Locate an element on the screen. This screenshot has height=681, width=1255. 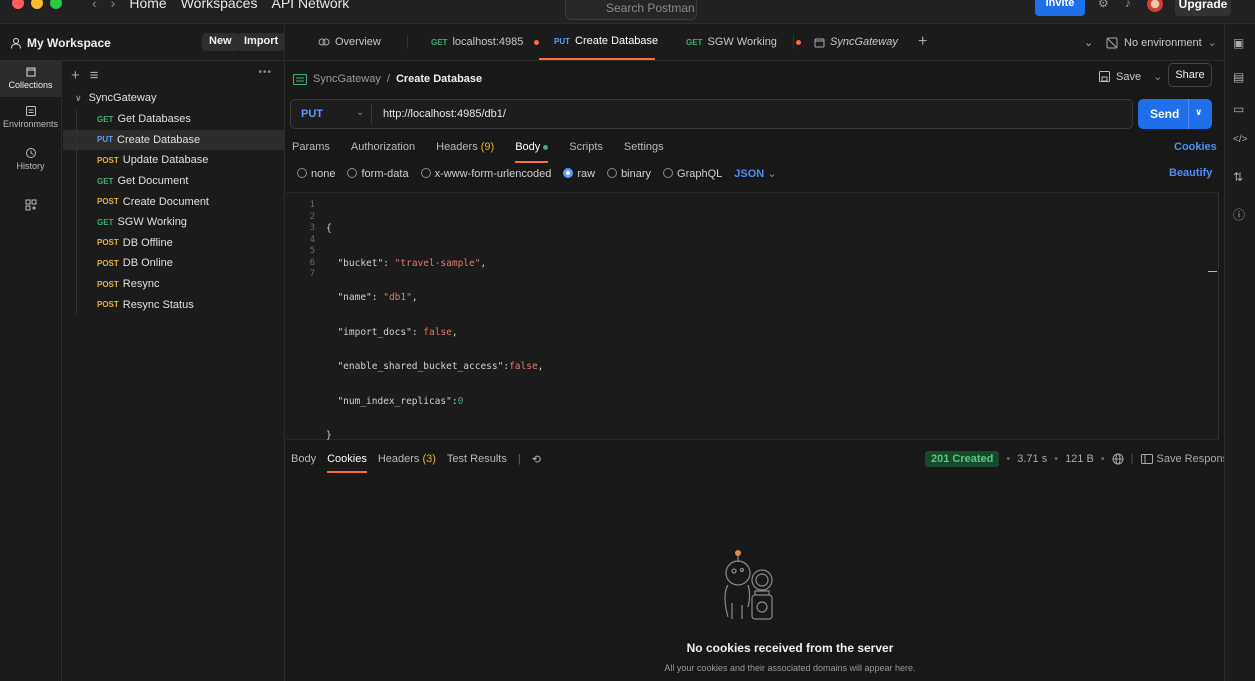
response-time: 3.71 s is located at coordinates (1032, 459).